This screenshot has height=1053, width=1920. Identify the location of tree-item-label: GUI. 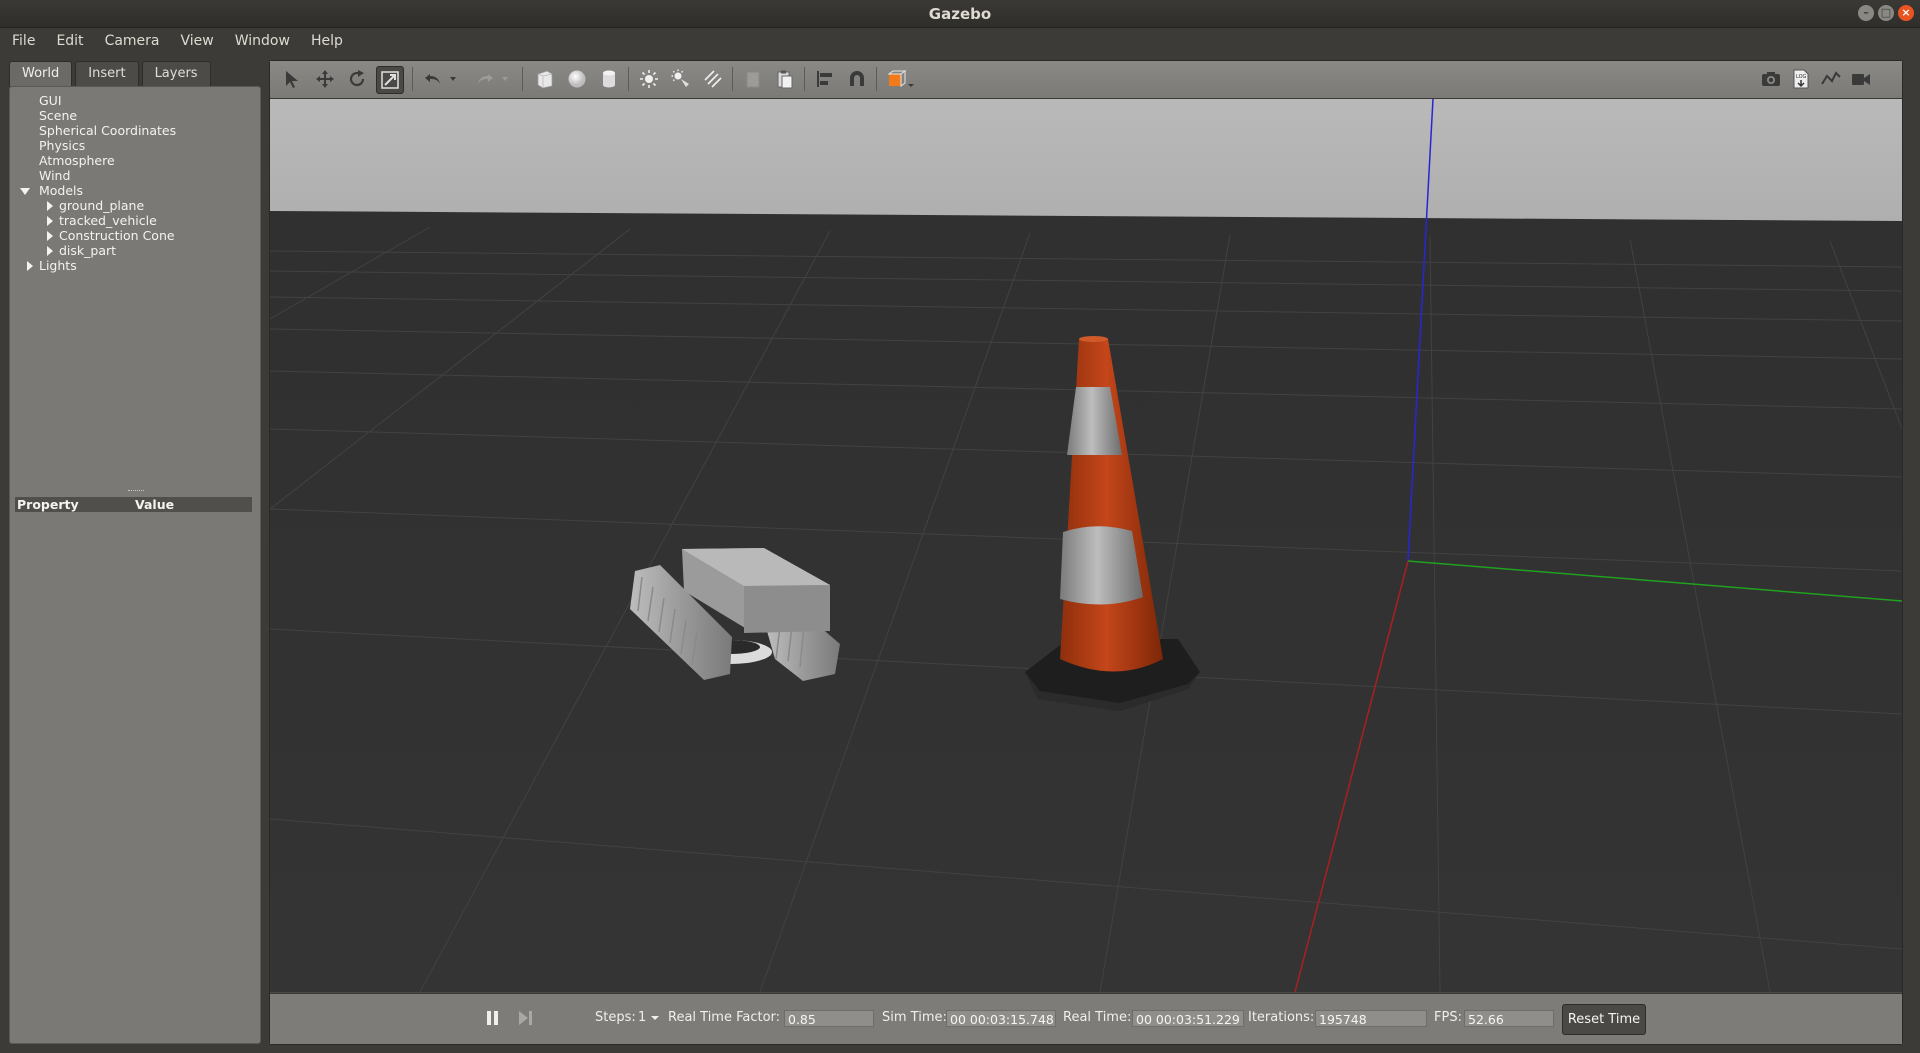
(50, 100).